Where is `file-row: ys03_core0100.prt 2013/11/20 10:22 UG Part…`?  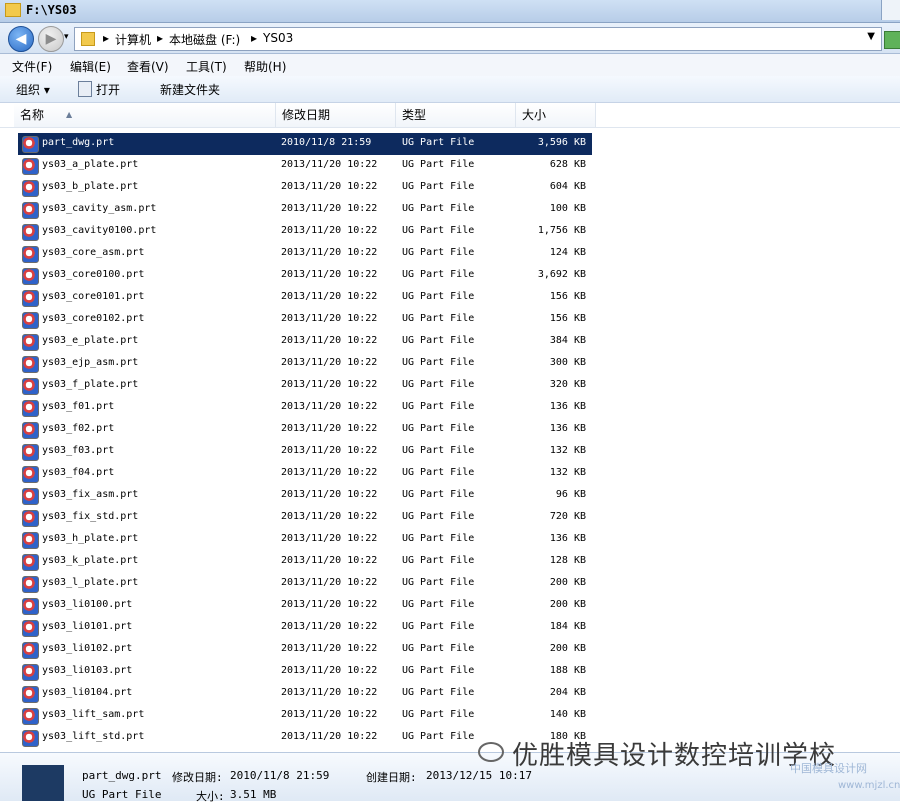
file-row: ys03_core0100.prt 2013/11/20 10:22 UG Part… is located at coordinates (305, 276).